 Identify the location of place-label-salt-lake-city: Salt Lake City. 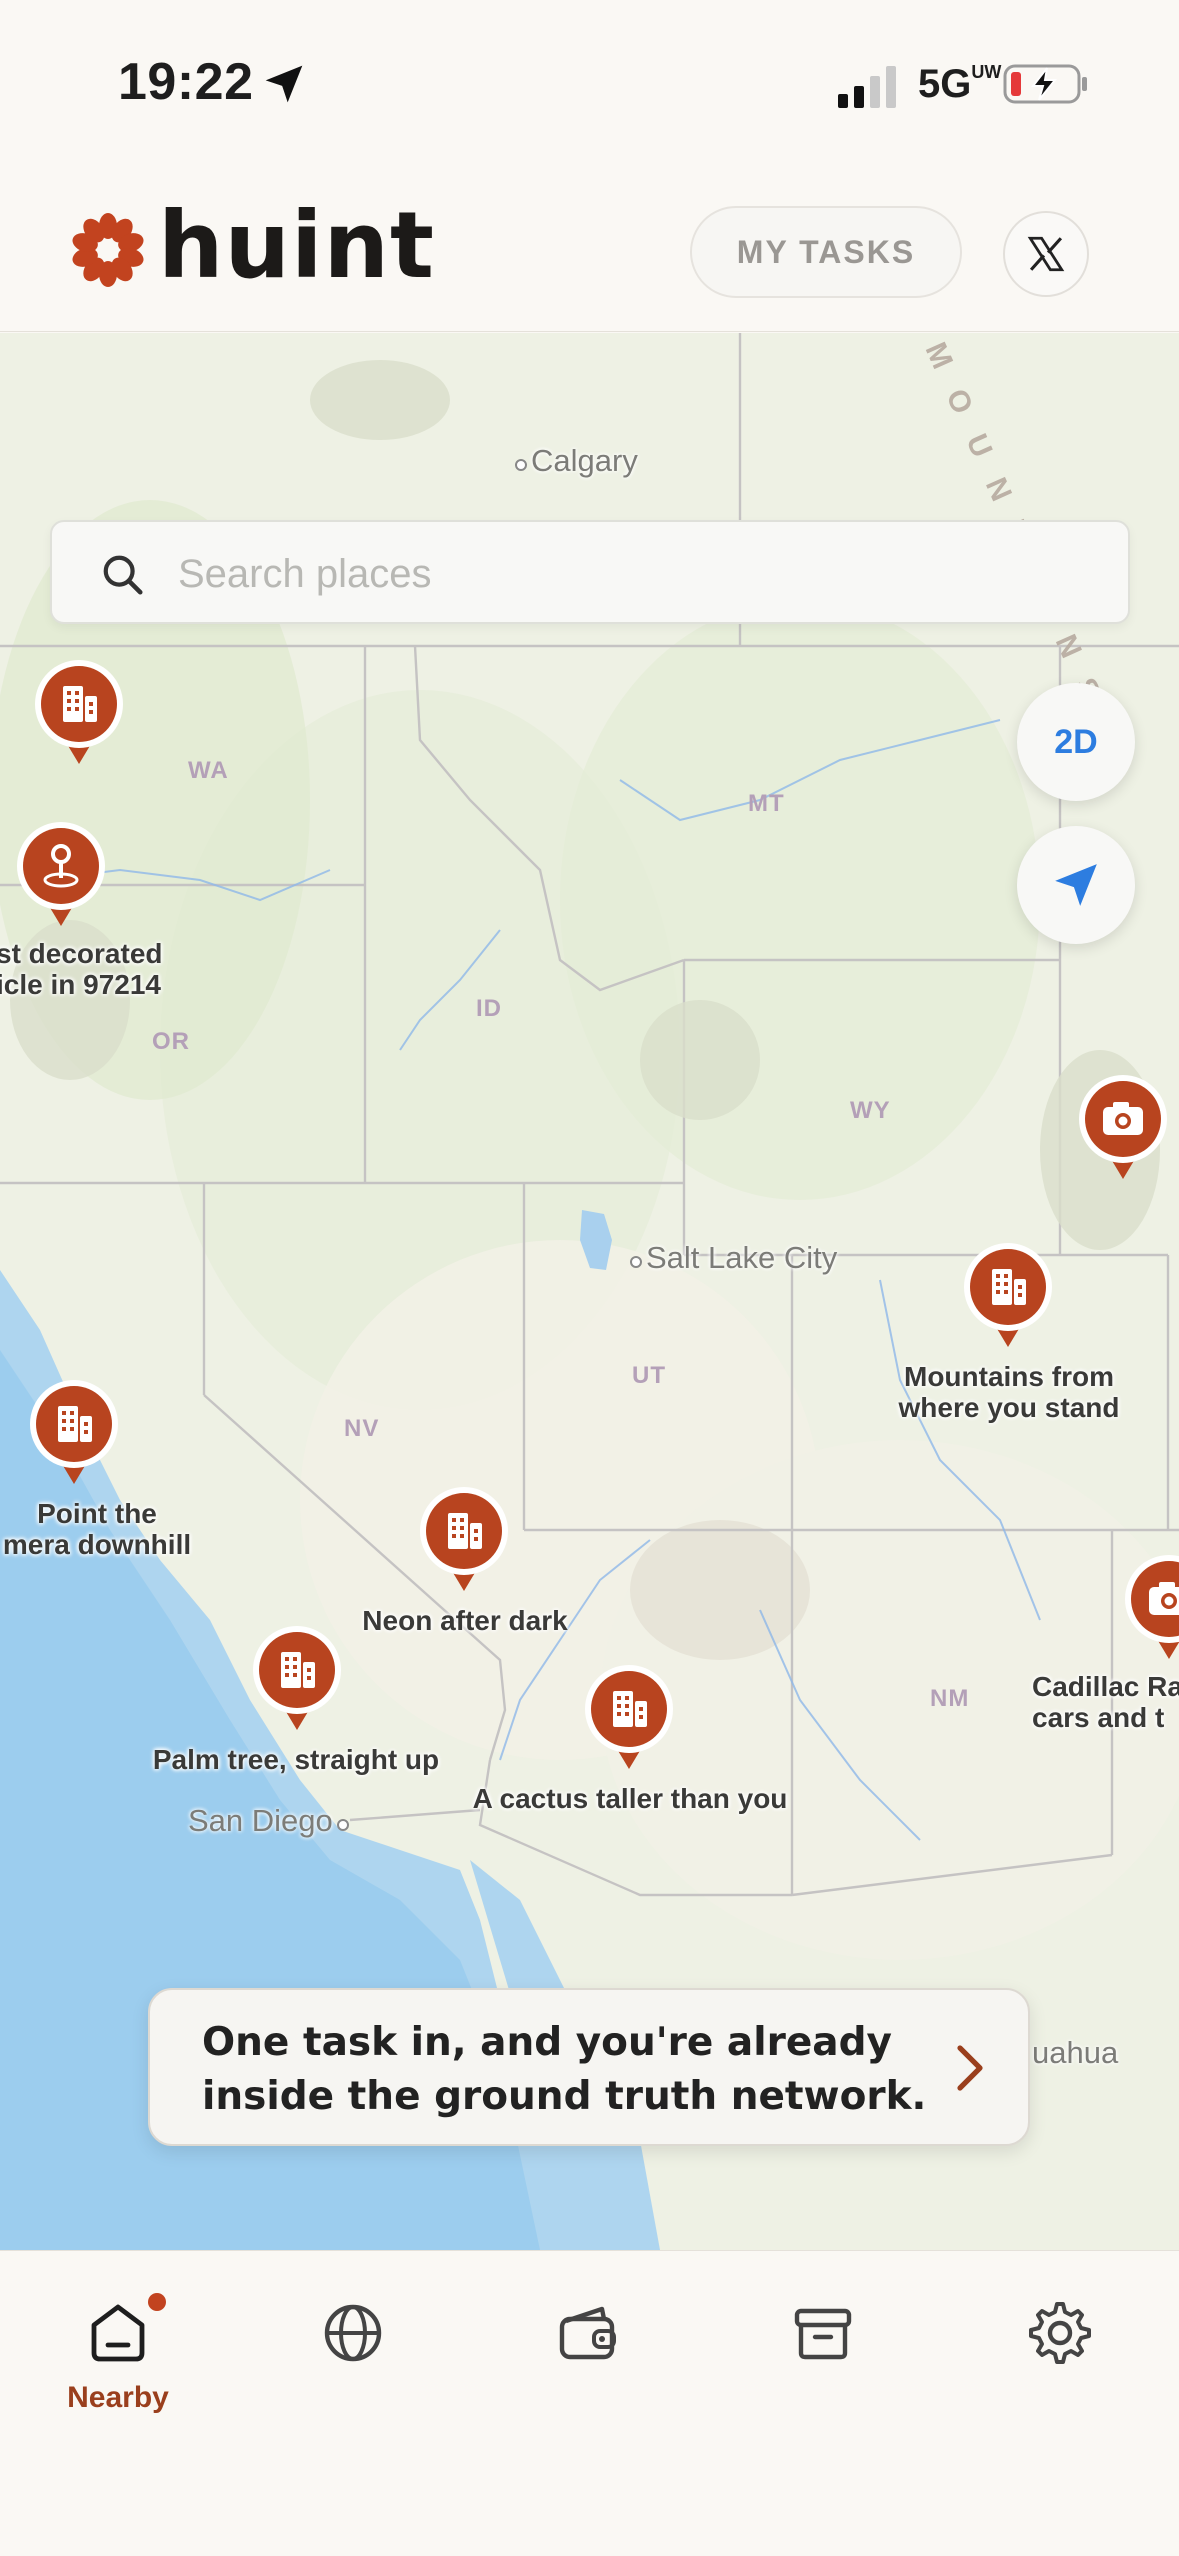
(733, 1258).